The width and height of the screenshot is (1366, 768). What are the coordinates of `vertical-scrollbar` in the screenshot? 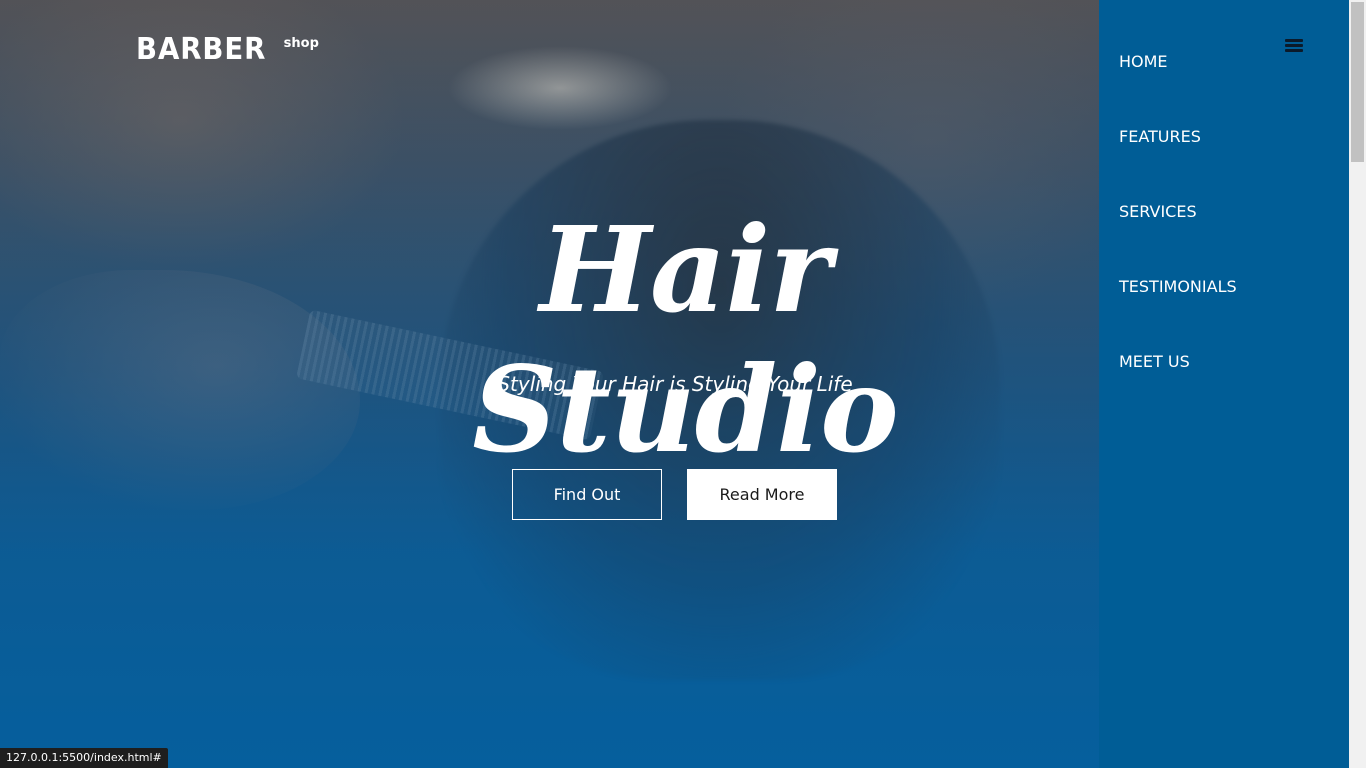 It's located at (1357, 384).